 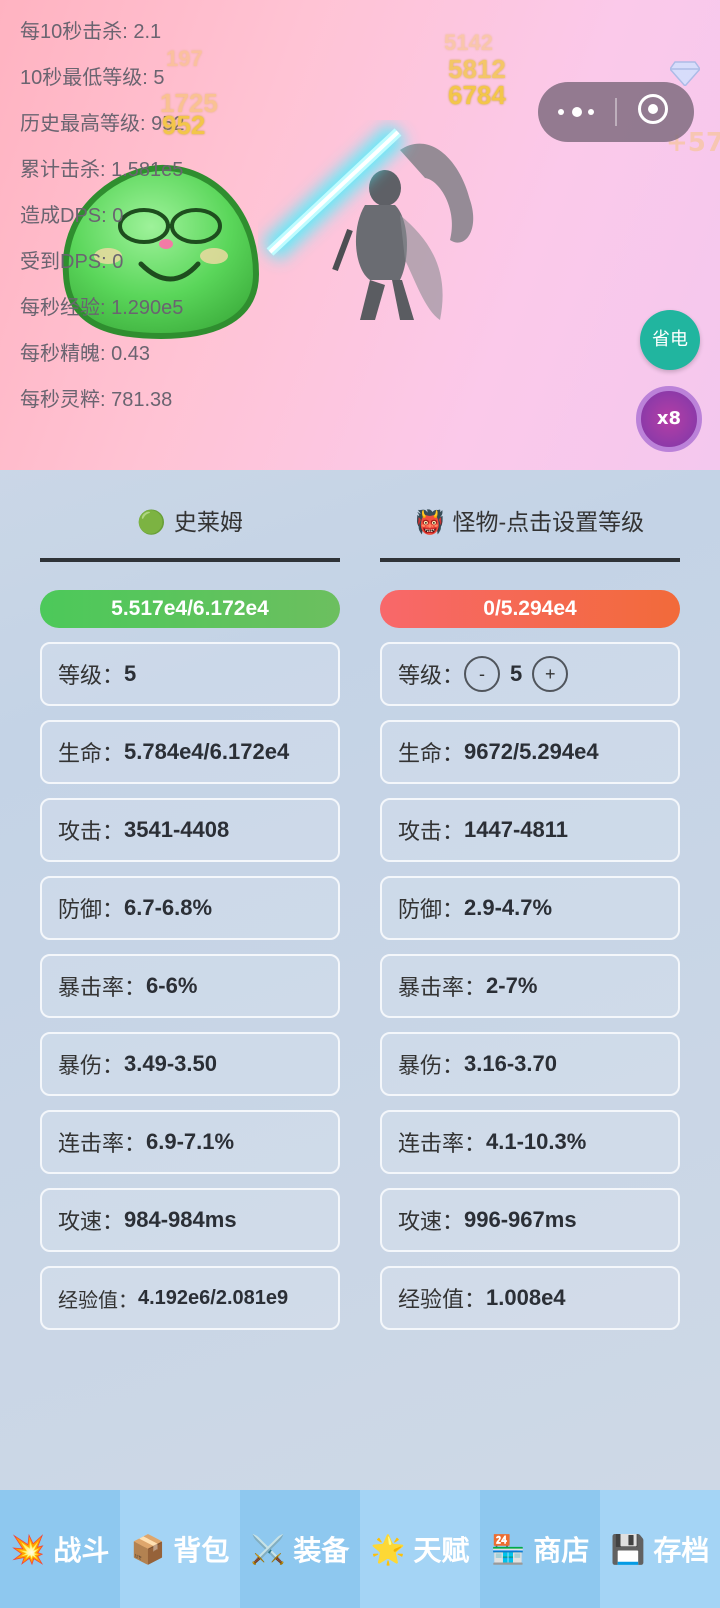 I want to click on nav-save: 💾 存档, so click(x=660, y=1549).